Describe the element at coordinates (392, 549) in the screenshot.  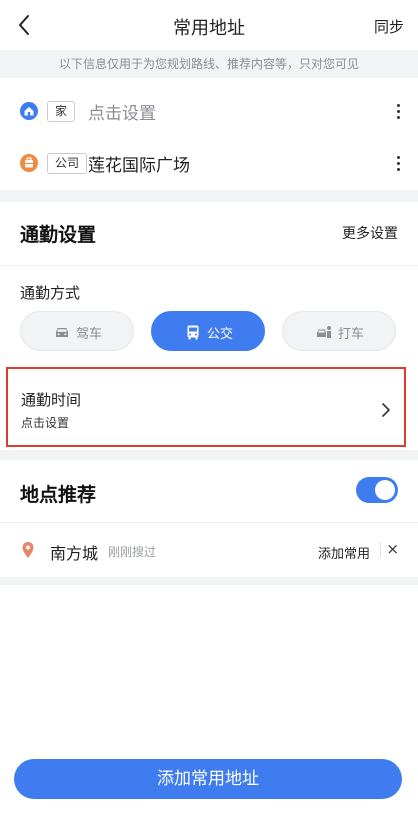
I see `close-icon: ×` at that location.